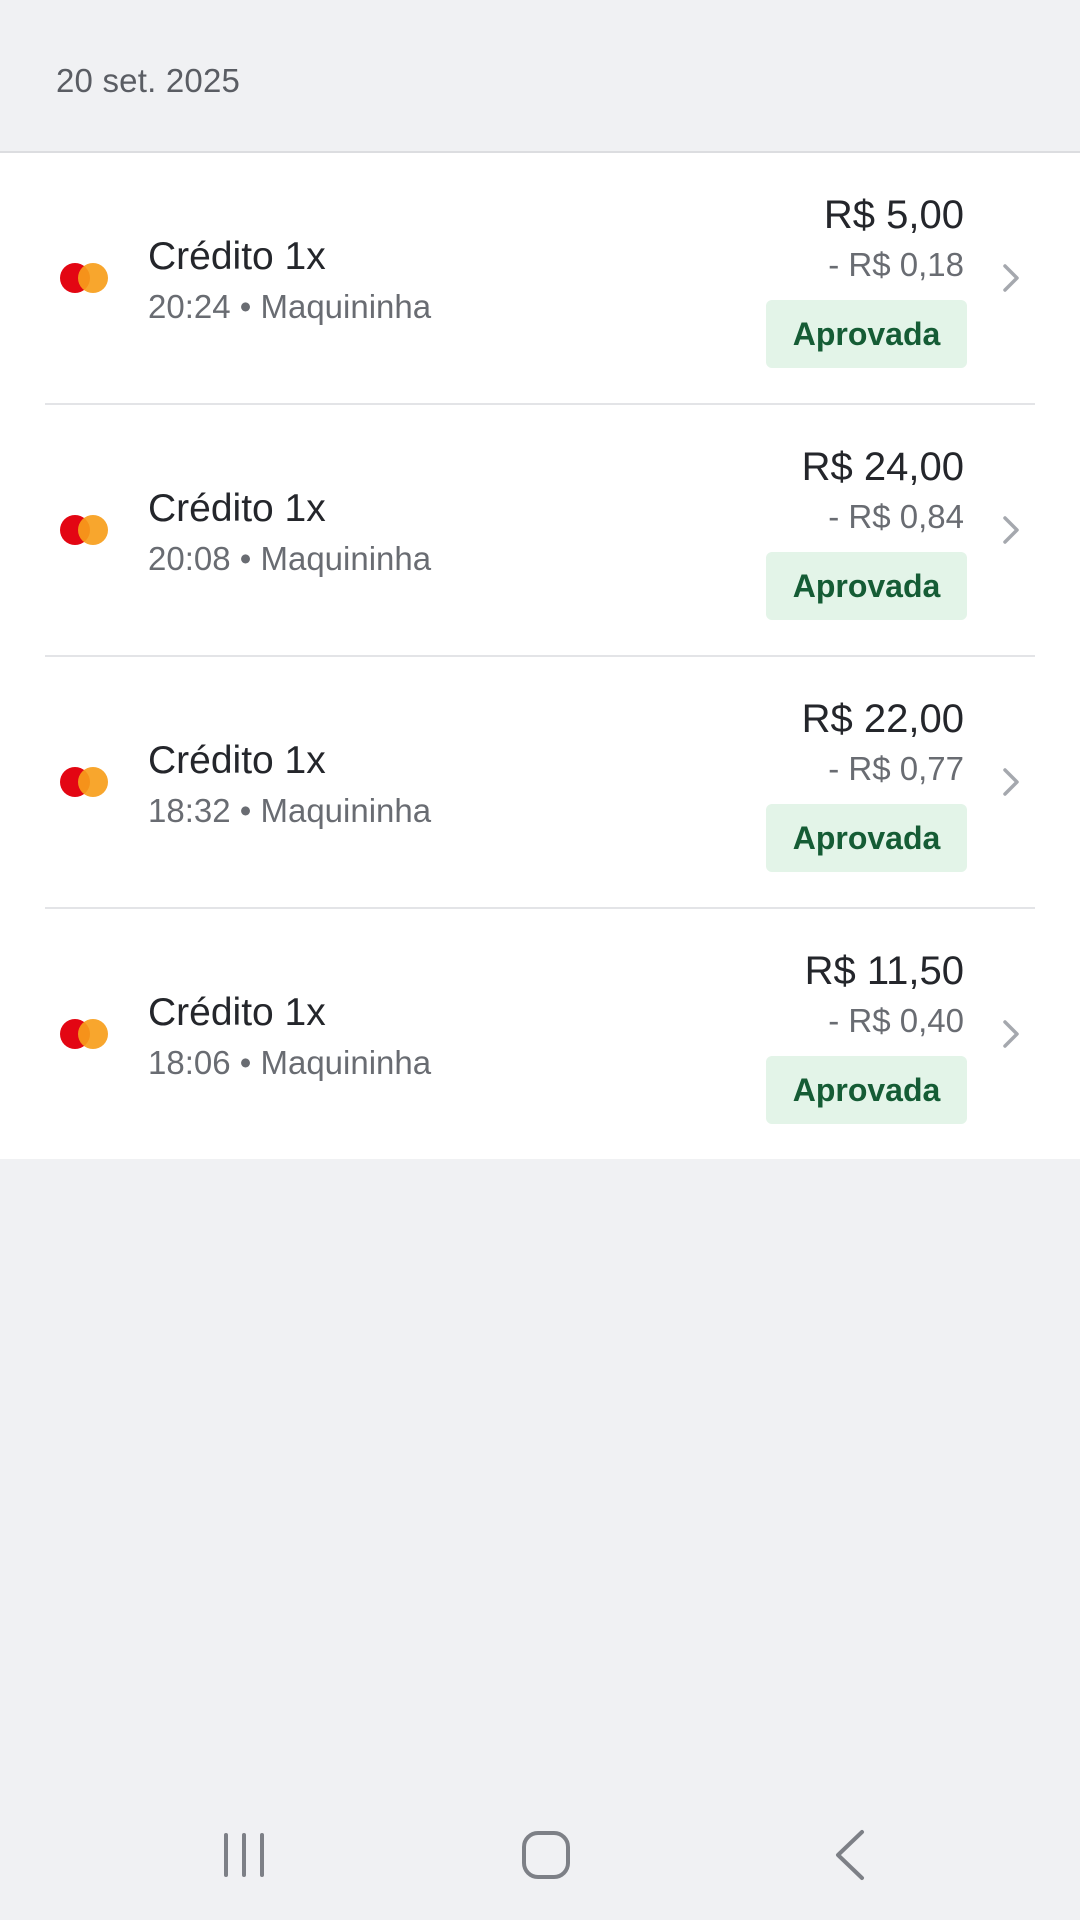  Describe the element at coordinates (896, 516) in the screenshot. I see `transaction-fee: - R$ 0,84` at that location.